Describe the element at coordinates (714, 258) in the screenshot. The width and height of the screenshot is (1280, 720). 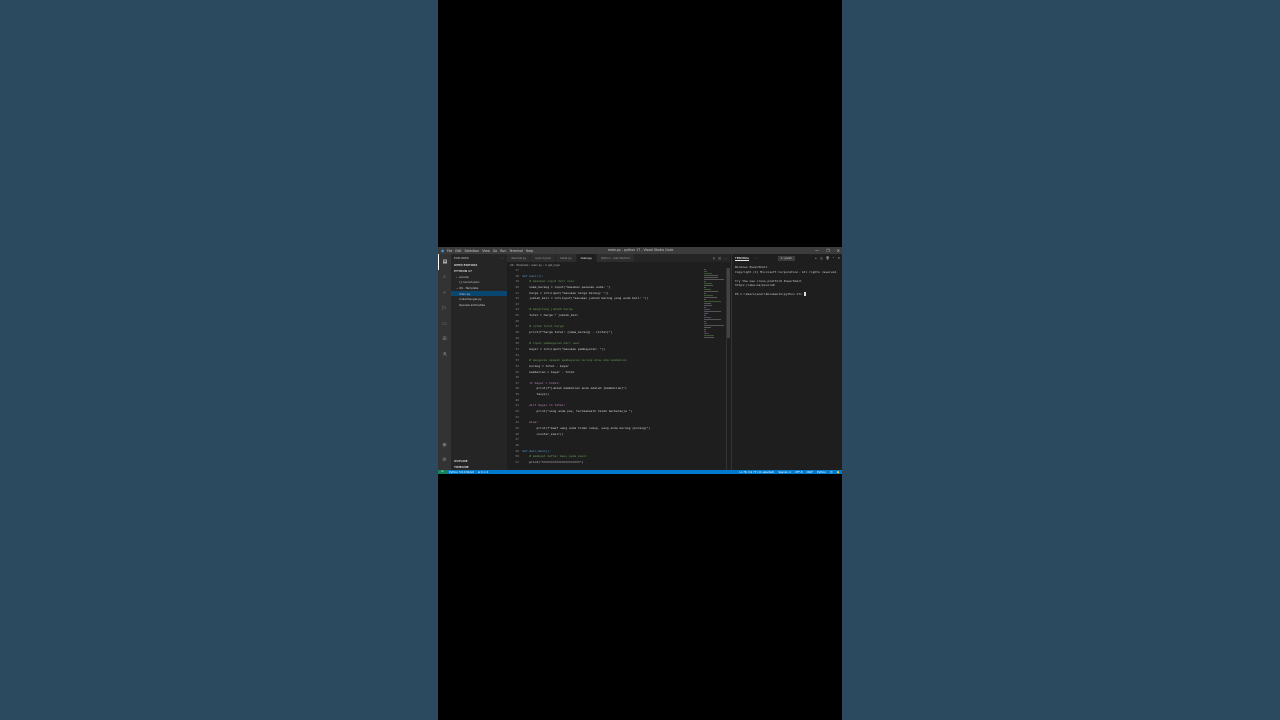
I see `run-file-icon: ▷` at that location.